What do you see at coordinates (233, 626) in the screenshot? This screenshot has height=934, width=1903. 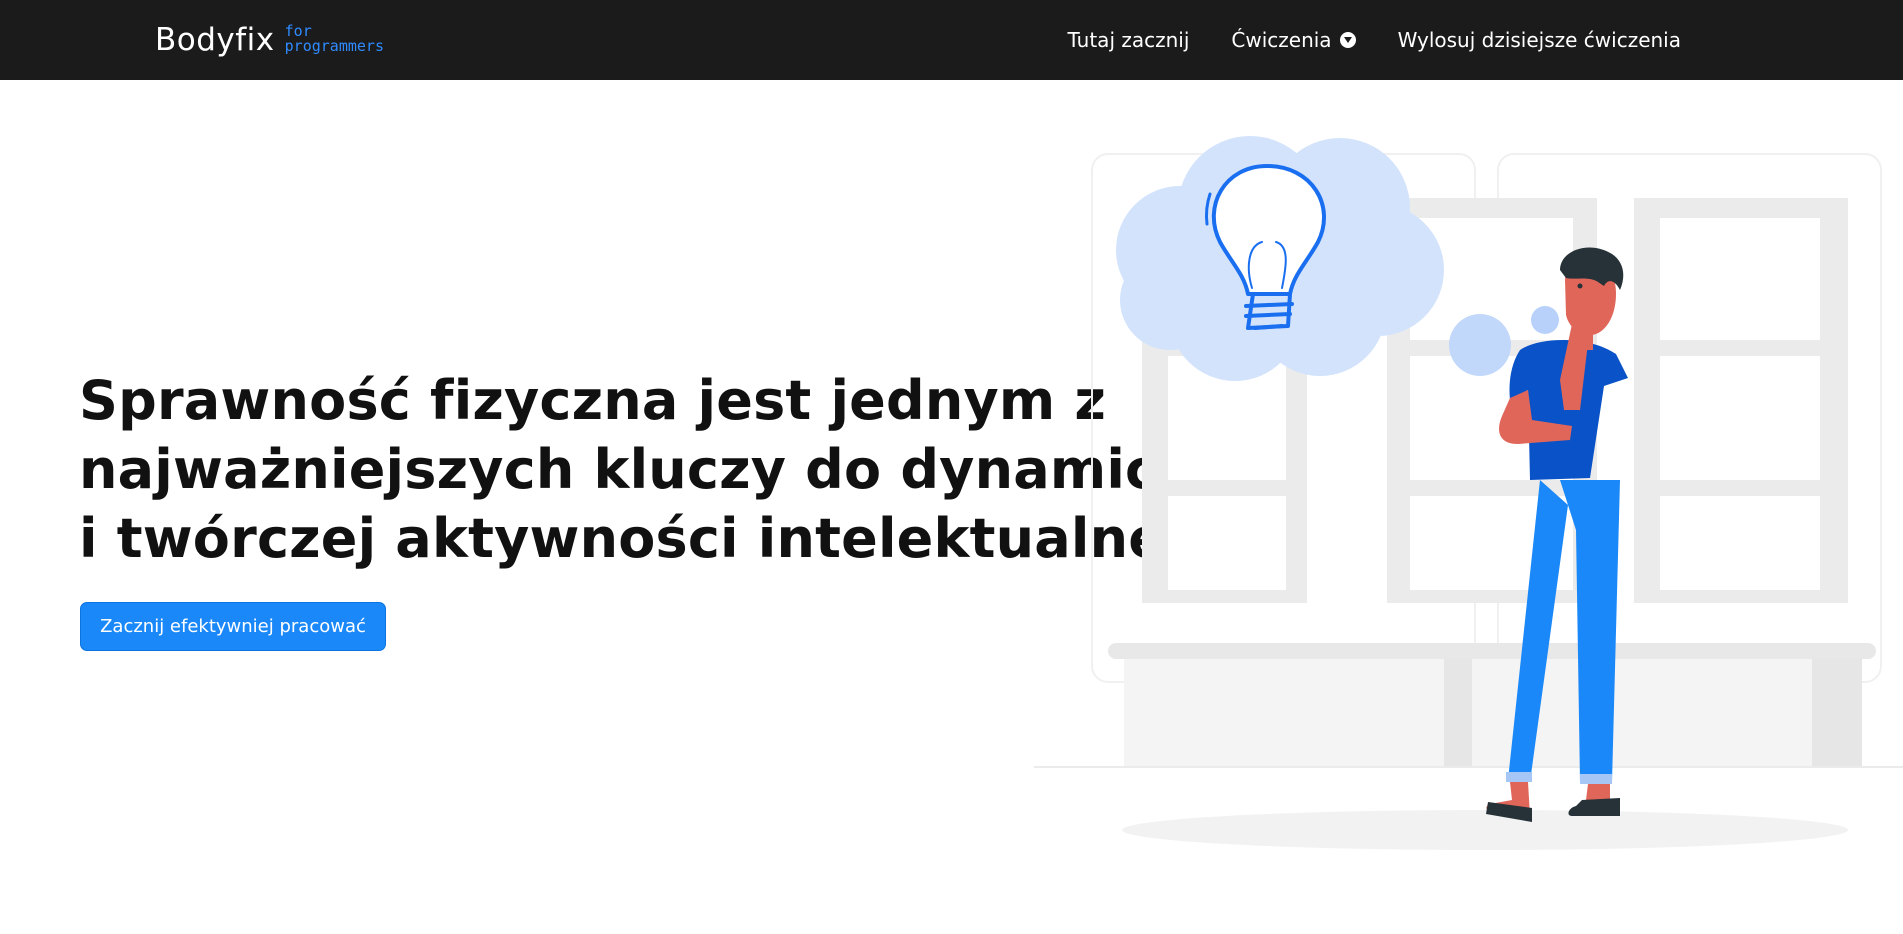 I see `cta-button: Zacznij efektywniej pracować` at bounding box center [233, 626].